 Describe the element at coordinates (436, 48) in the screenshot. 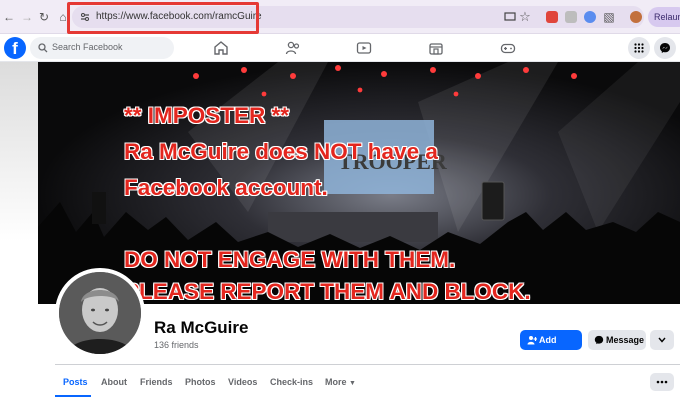

I see `marketplace-icon` at that location.